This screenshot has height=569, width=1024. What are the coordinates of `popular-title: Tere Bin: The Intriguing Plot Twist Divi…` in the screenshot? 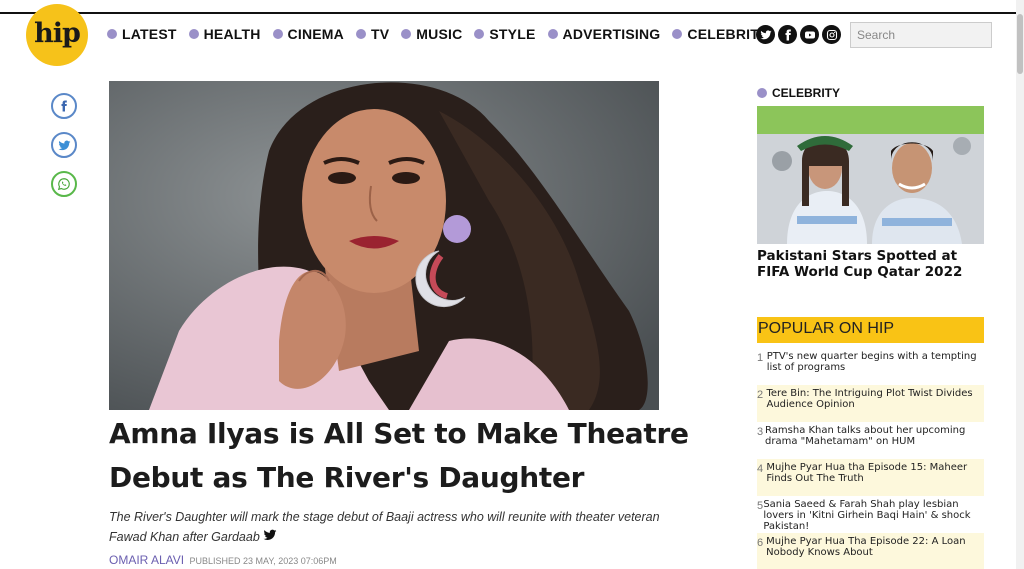 It's located at (869, 399).